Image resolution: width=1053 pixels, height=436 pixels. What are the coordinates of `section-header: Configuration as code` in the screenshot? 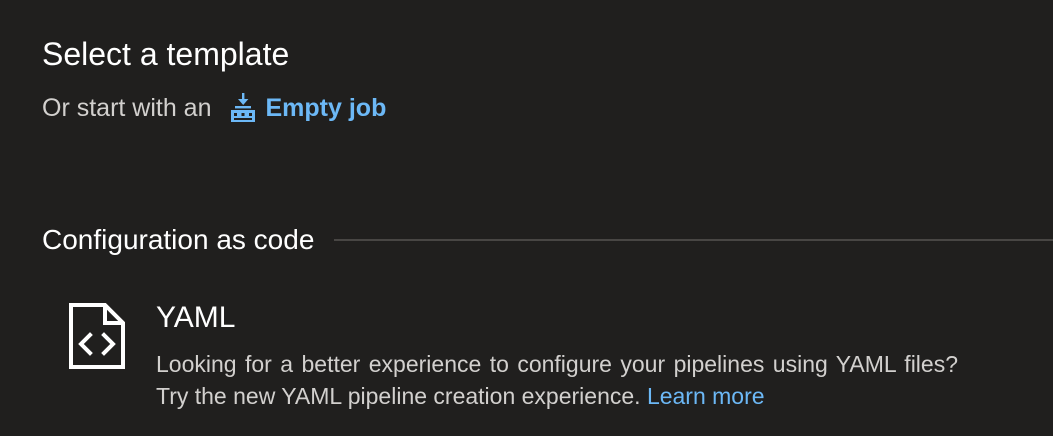 It's located at (547, 240).